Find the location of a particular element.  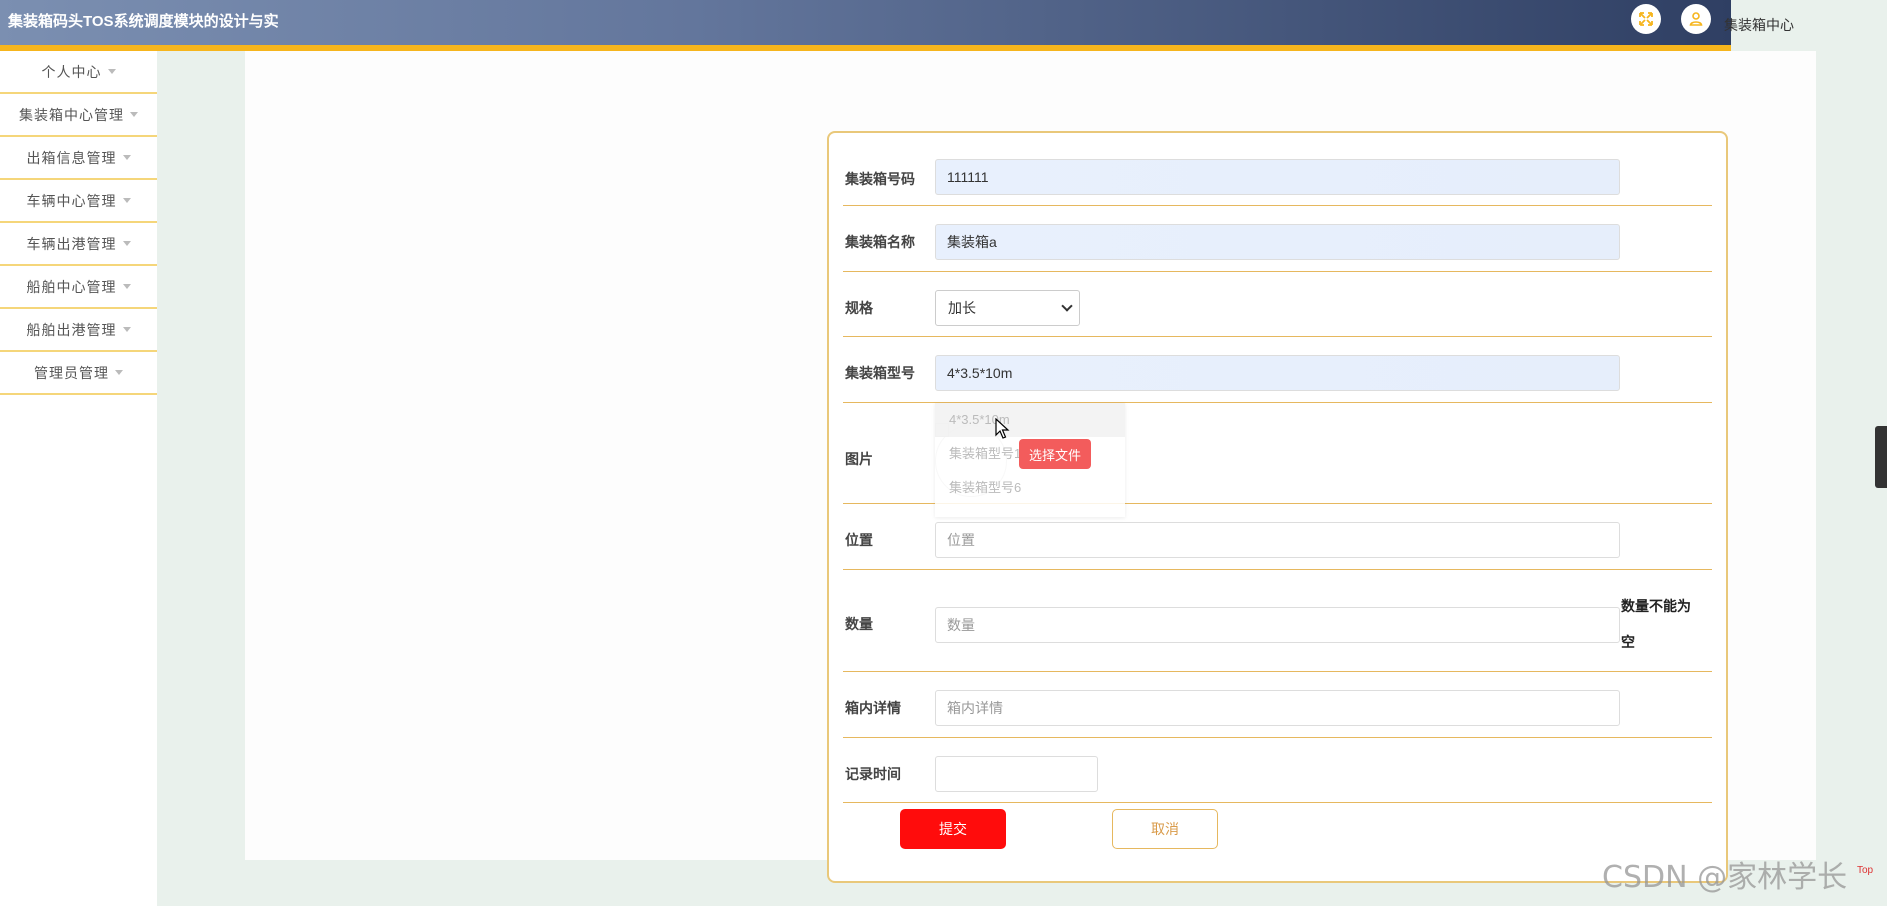

field-label: 集装箱名称 is located at coordinates (880, 242).